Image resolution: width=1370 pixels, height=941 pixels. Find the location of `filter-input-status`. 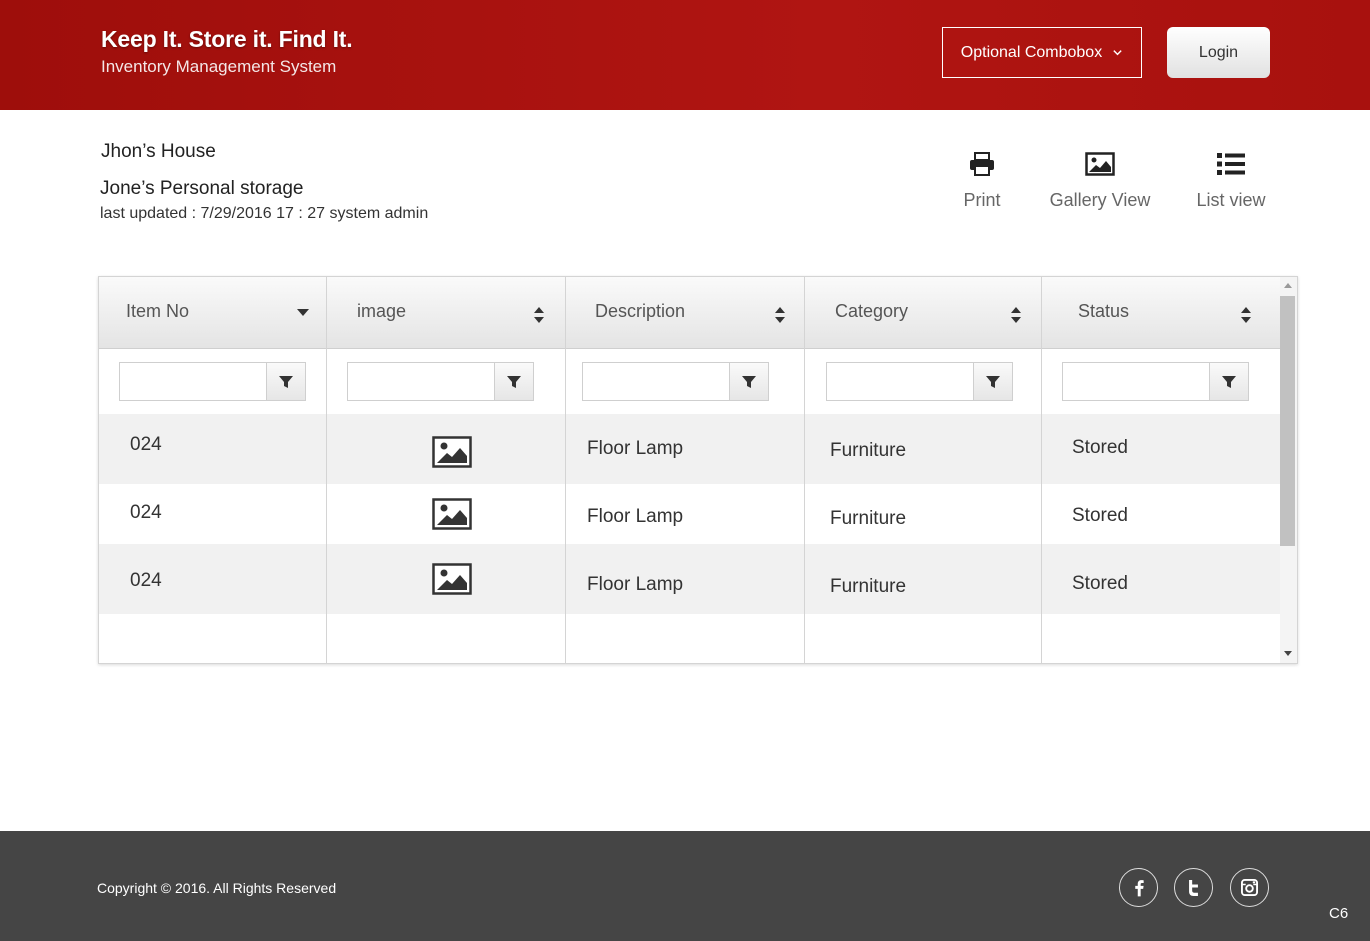

filter-input-status is located at coordinates (1136, 381).